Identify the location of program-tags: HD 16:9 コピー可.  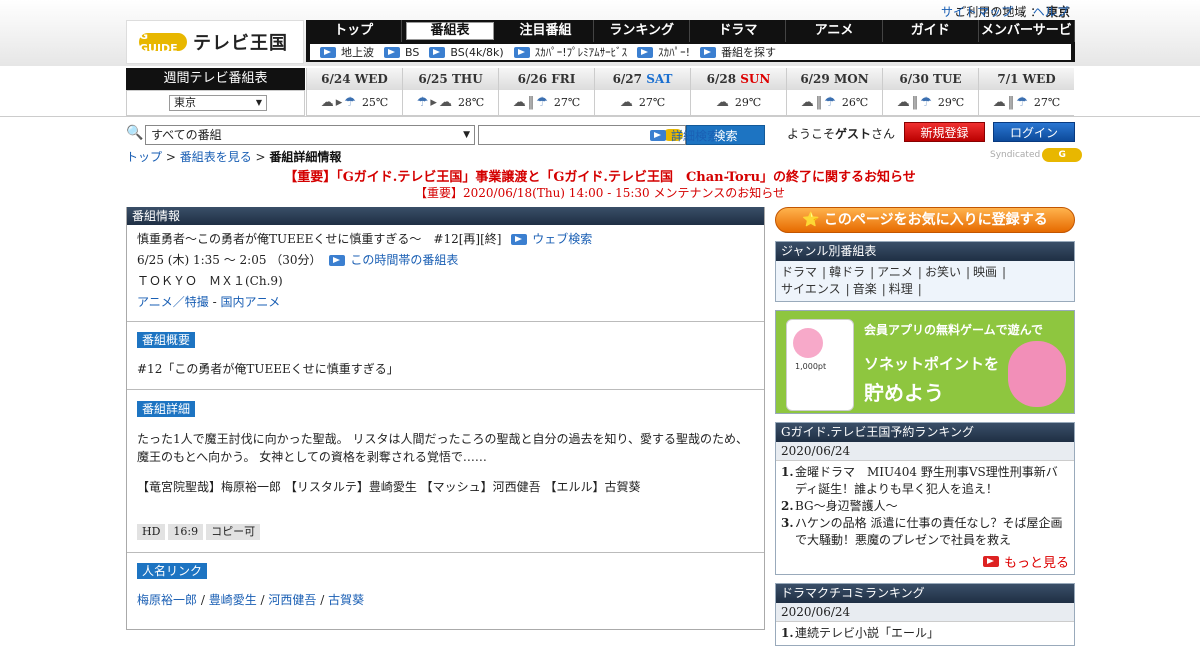
(445, 531).